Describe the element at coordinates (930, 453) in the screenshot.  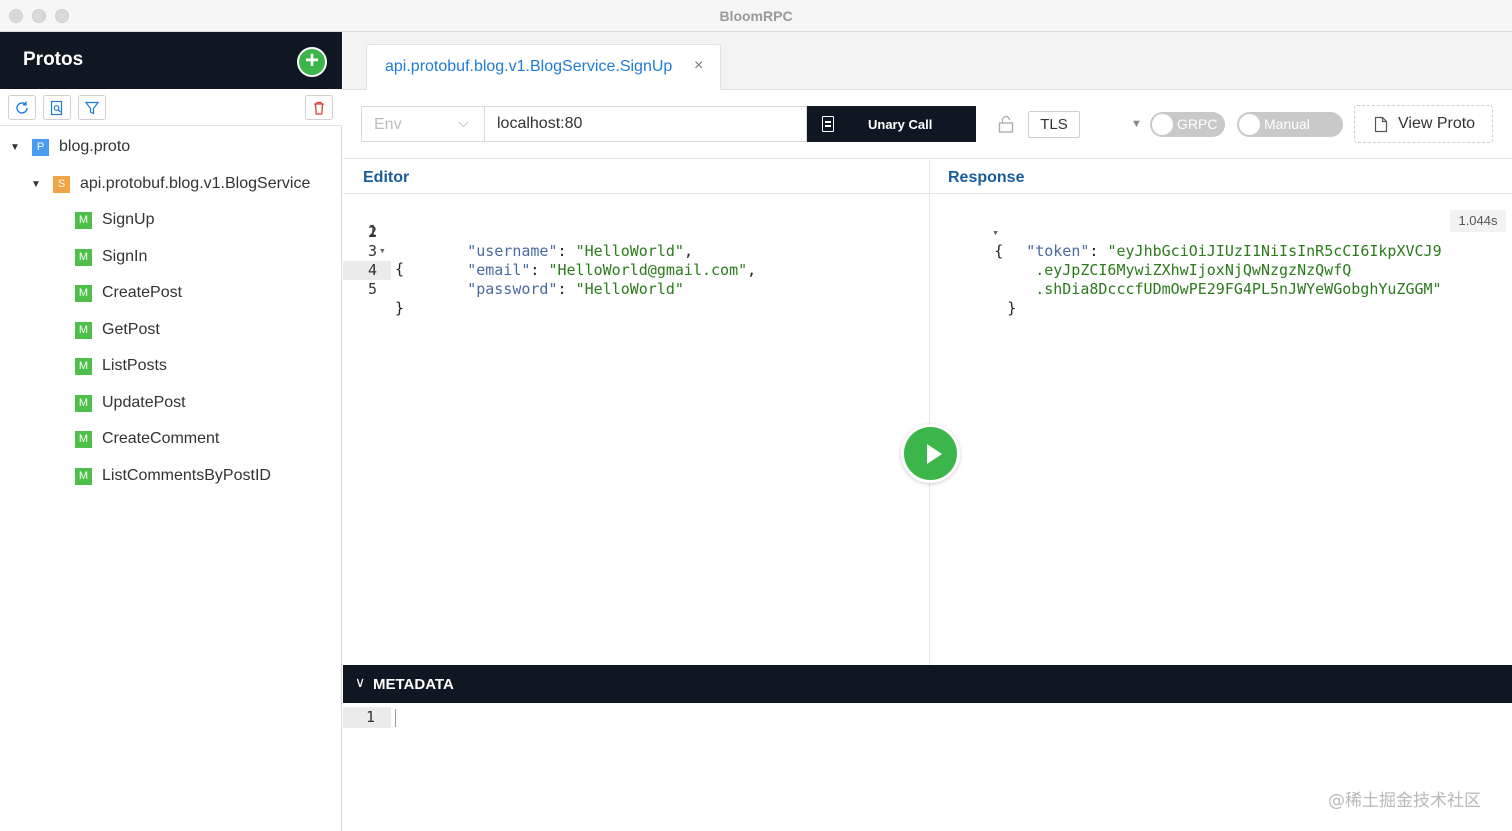
I see `play-request-button` at that location.